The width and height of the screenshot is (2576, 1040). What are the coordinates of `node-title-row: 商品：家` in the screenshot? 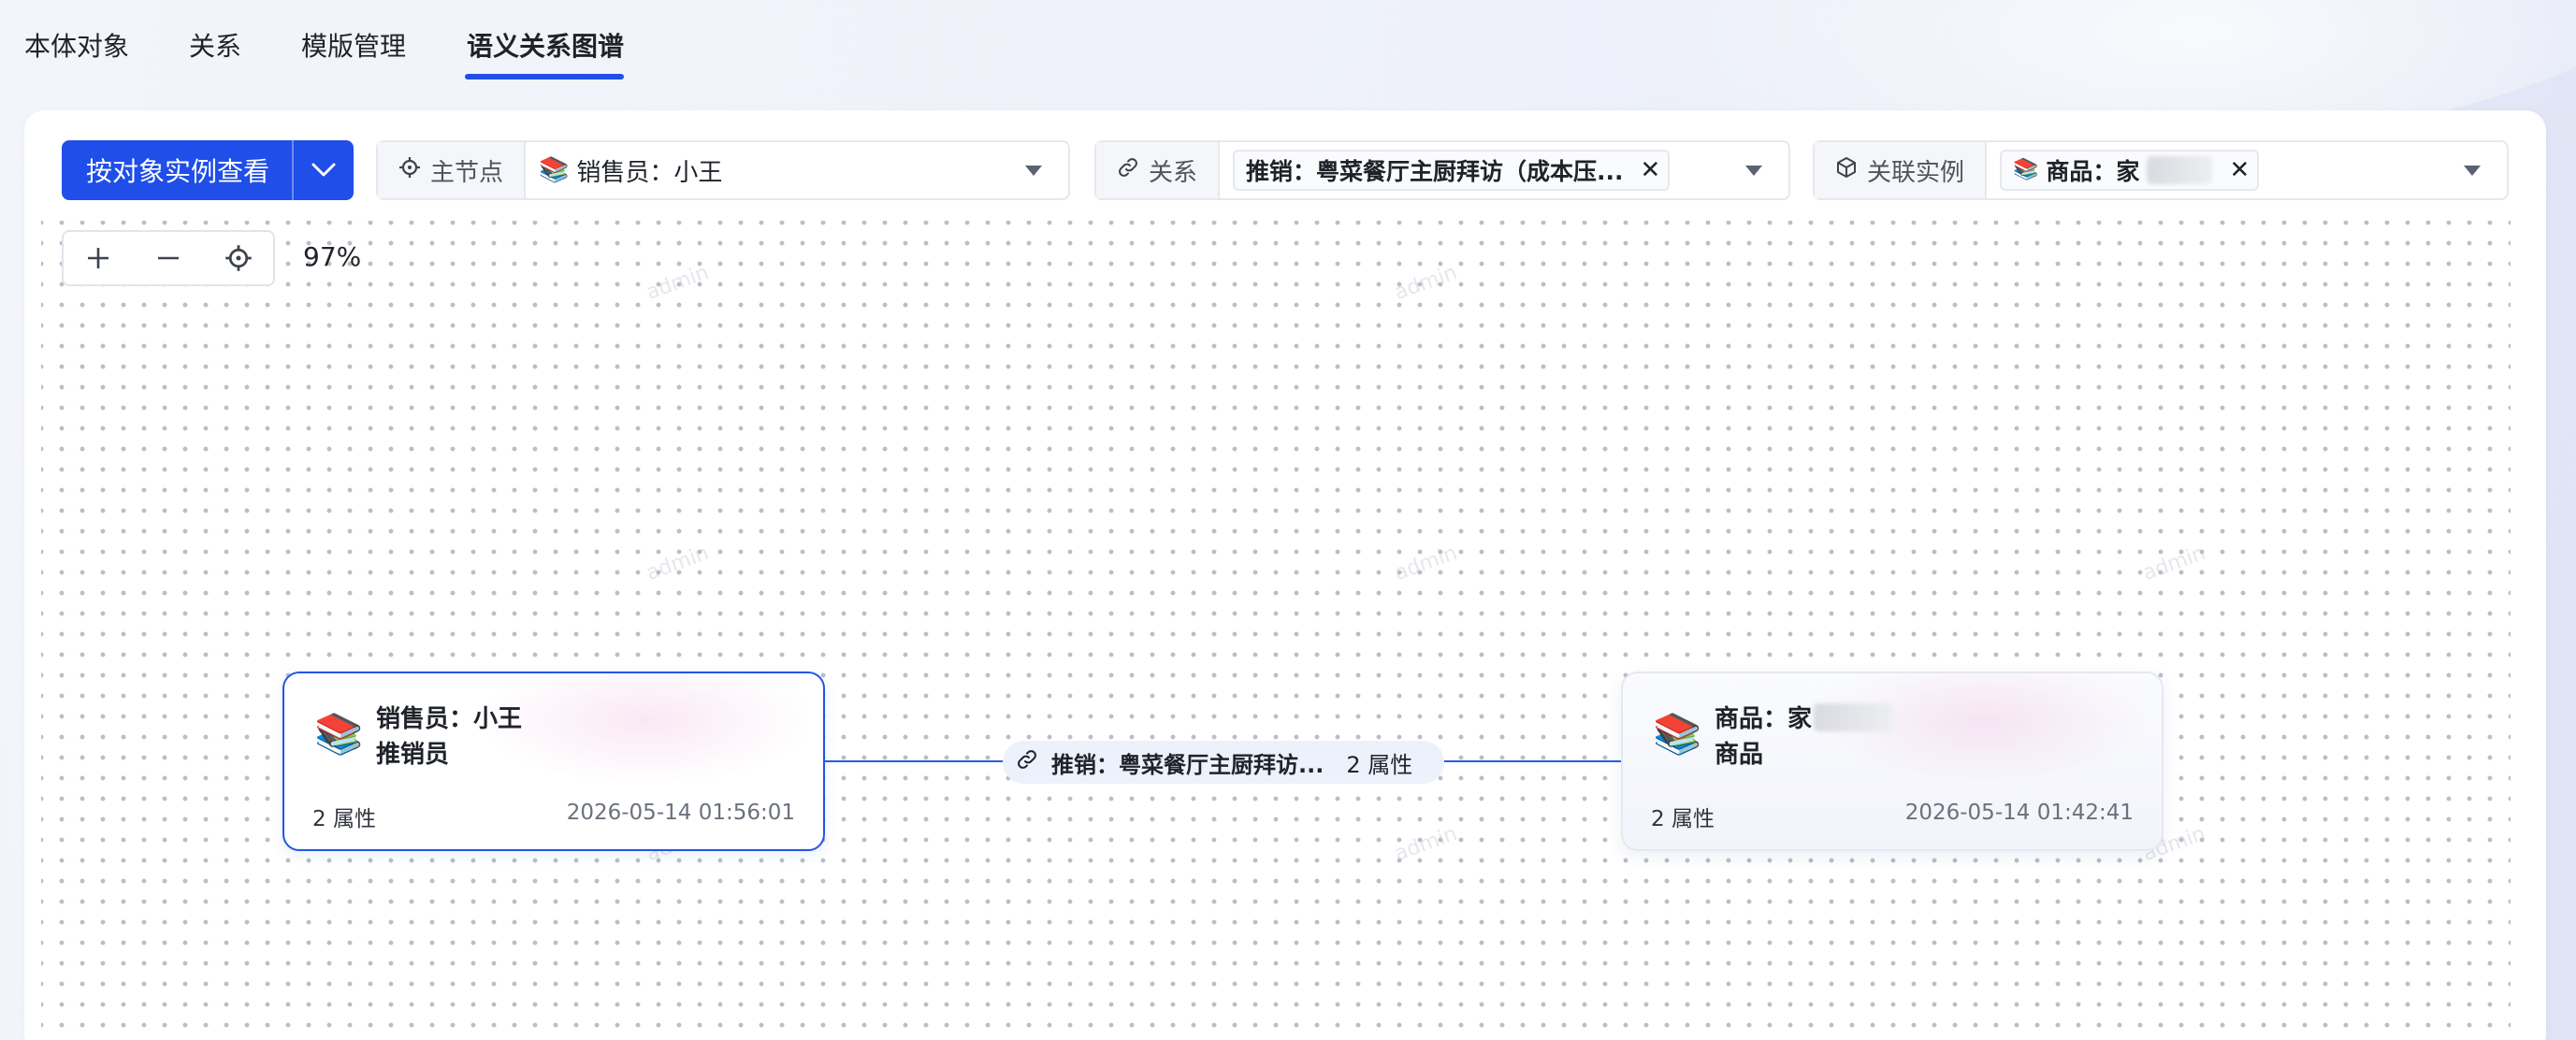 It's located at (1804, 717).